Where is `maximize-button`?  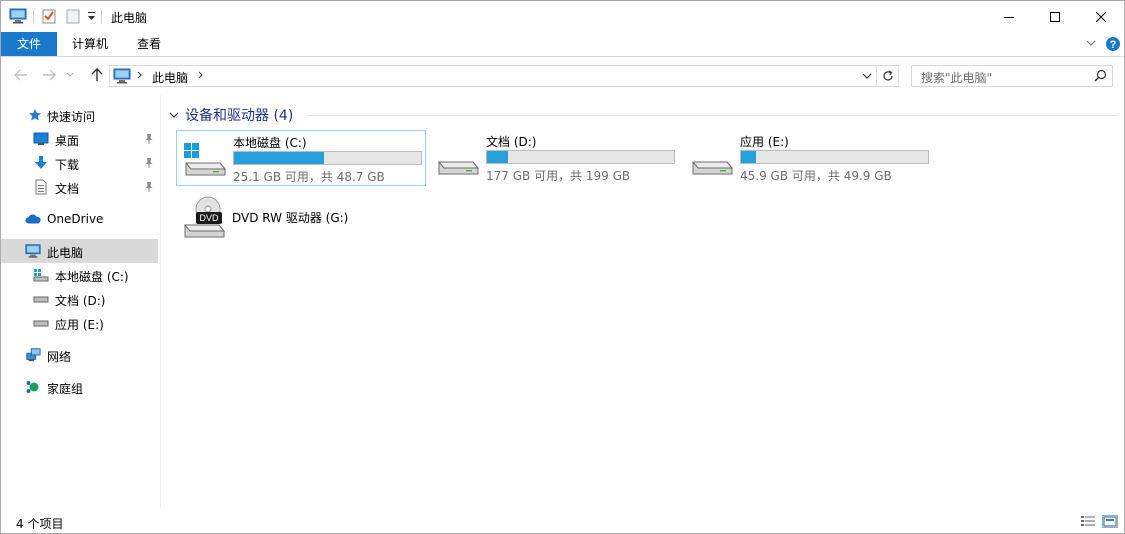 maximize-button is located at coordinates (1055, 16).